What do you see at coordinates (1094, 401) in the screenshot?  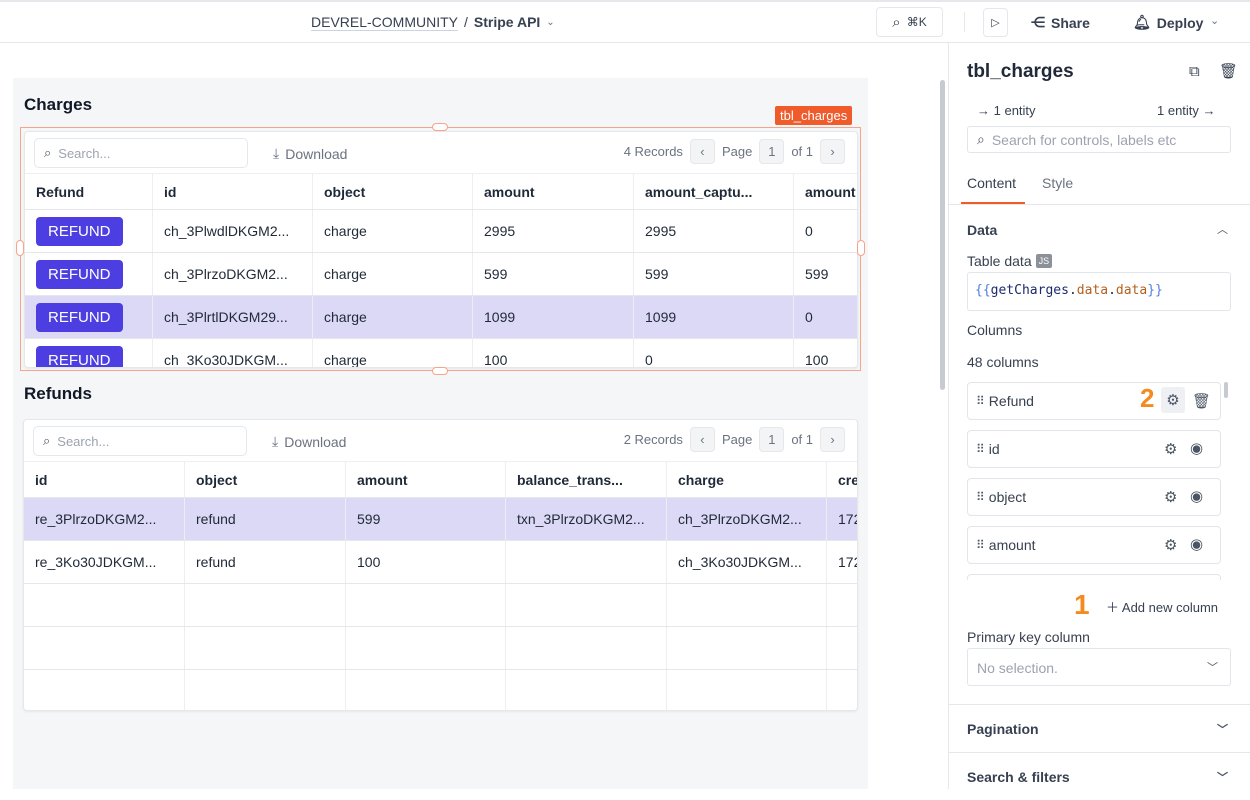 I see `column-item-refund: ⠿ Refund 2 ⚙︎ 🗑︎` at bounding box center [1094, 401].